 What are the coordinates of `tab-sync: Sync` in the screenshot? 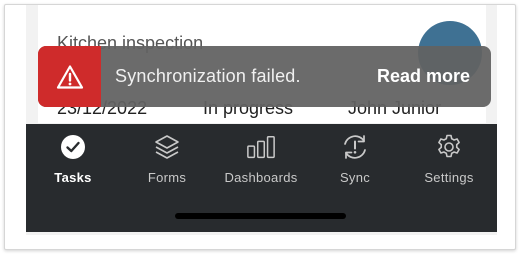 It's located at (355, 161).